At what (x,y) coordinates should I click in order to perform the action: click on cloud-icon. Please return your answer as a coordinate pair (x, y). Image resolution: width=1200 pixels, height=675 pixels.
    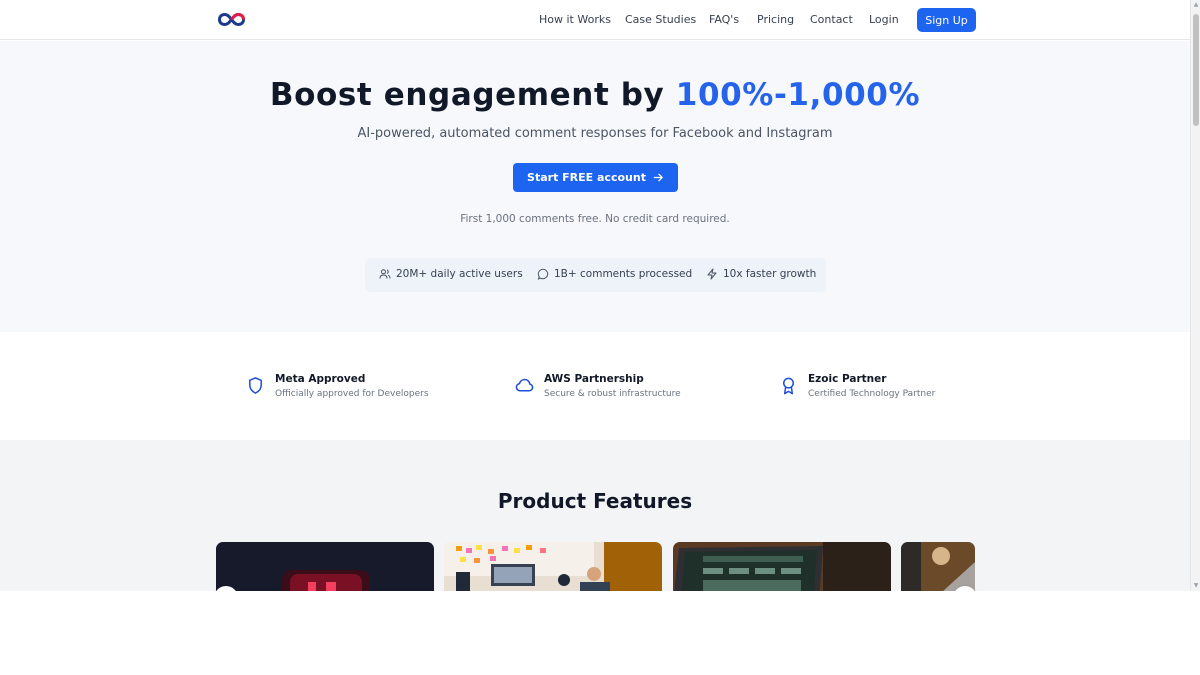
    Looking at the image, I should click on (524, 385).